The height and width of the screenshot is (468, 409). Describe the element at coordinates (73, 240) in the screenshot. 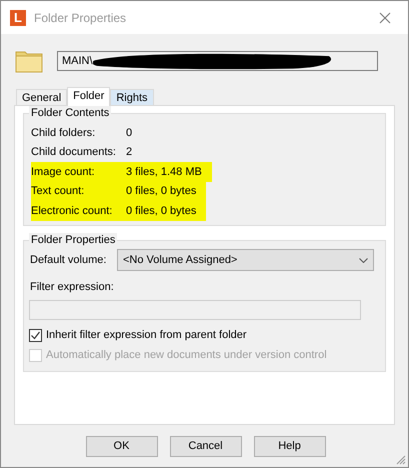

I see `group-title: Folder Properties` at that location.